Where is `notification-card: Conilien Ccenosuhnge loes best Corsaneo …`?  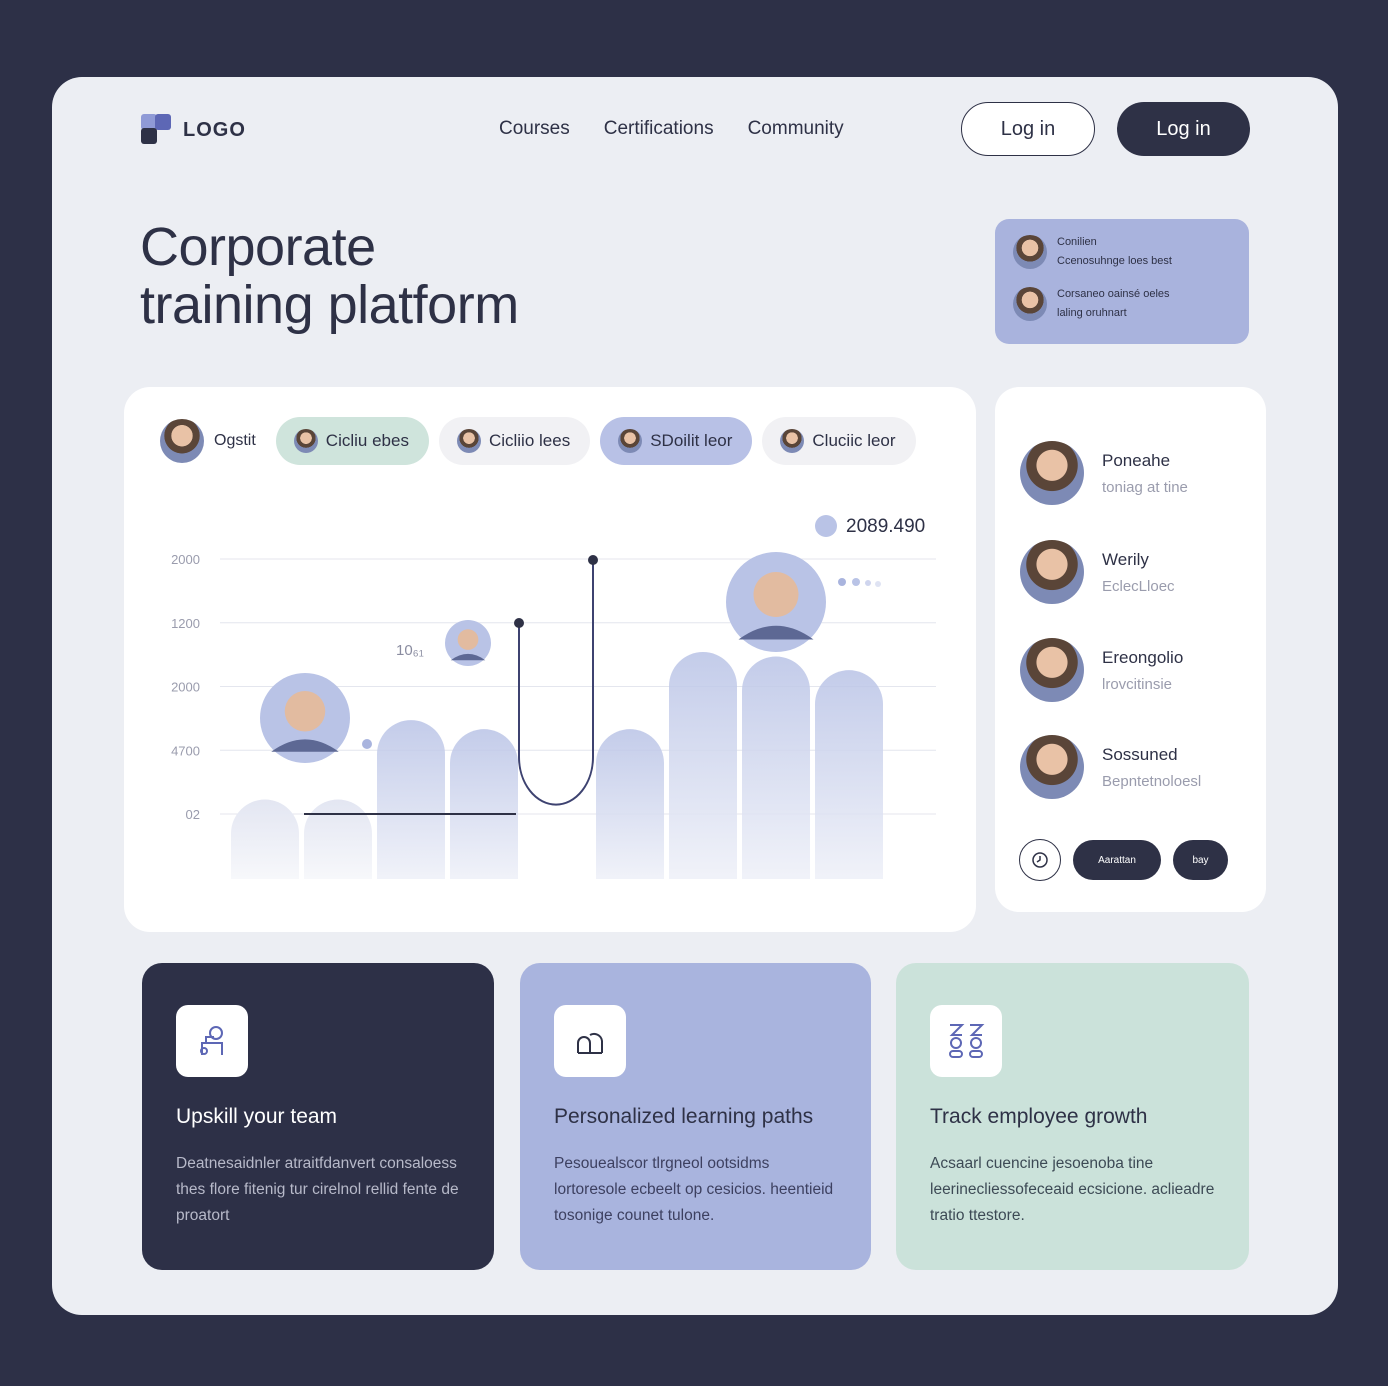 notification-card: Conilien Ccenosuhnge loes best Corsaneo … is located at coordinates (1122, 281).